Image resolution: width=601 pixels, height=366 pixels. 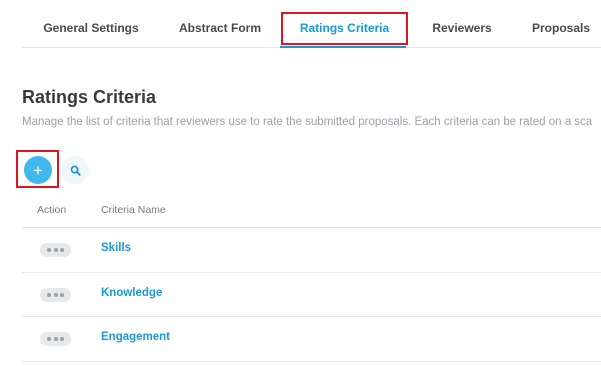 I want to click on table-row: Skills, so click(x=311, y=250).